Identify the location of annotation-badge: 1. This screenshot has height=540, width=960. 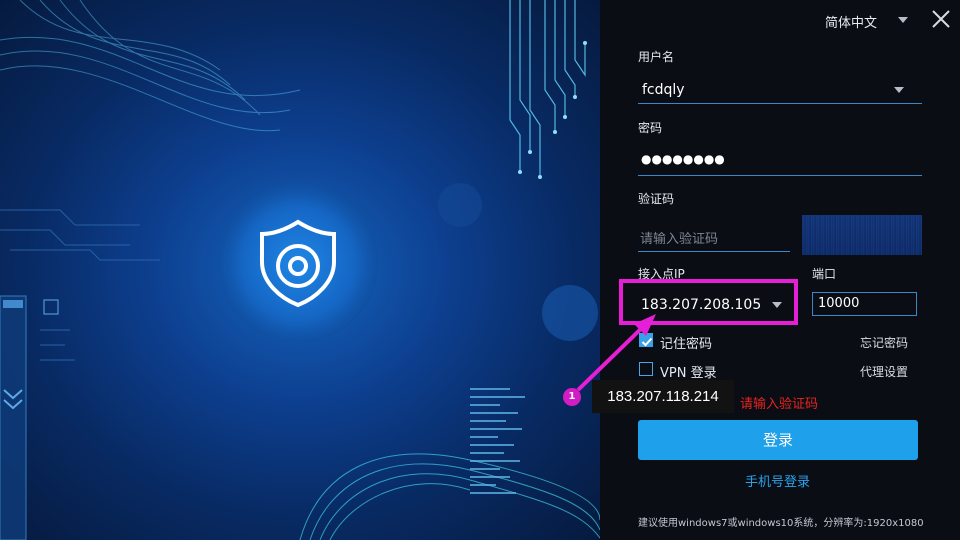
(572, 397).